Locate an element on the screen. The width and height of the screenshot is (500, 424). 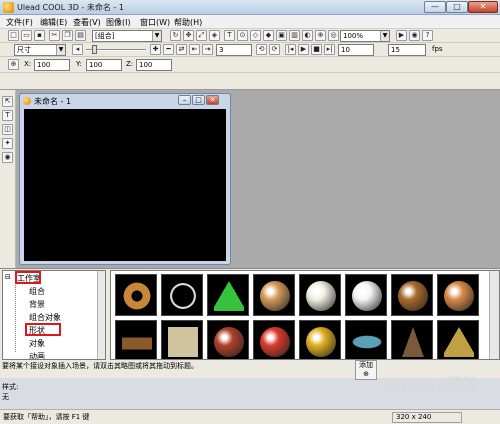
tree-item-group: 组合 is located at coordinates (37, 291).